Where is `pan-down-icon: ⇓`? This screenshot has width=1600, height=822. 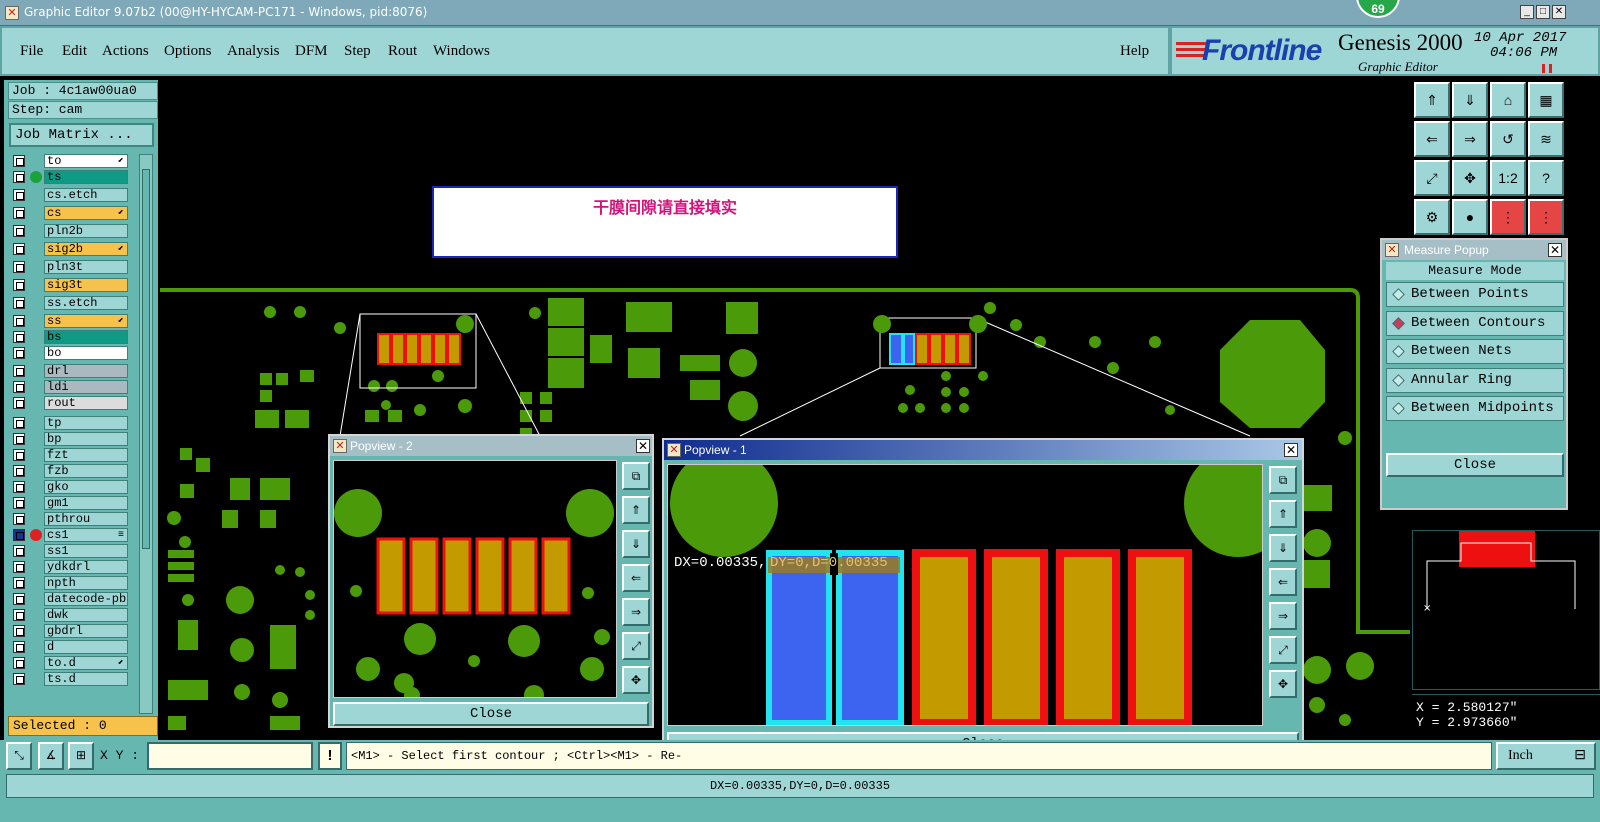
pan-down-icon: ⇓ is located at coordinates (1470, 100).